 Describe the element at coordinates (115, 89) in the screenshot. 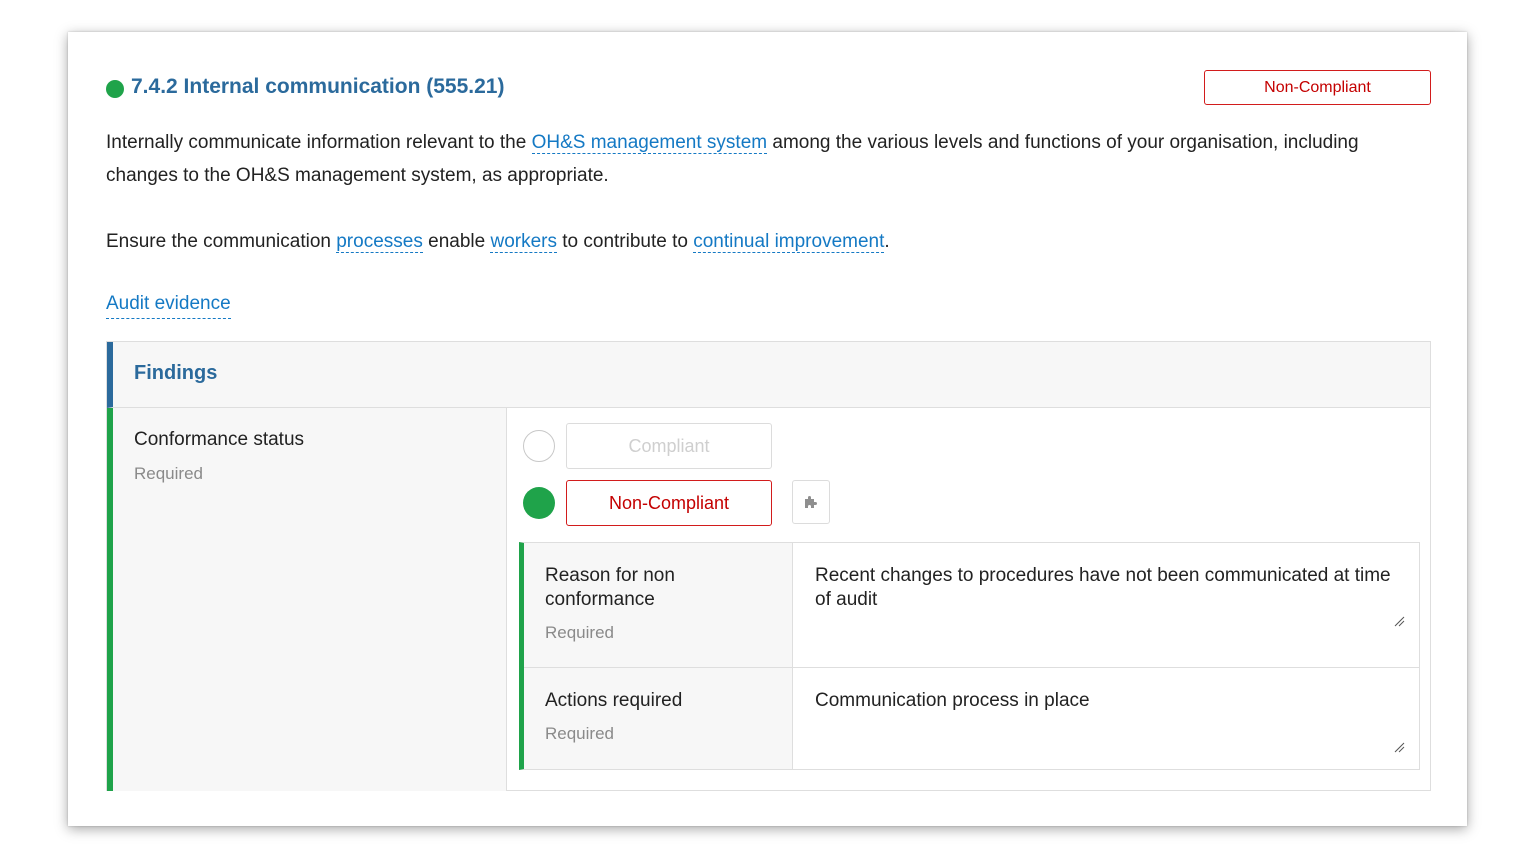

I see `status-dot-icon` at that location.